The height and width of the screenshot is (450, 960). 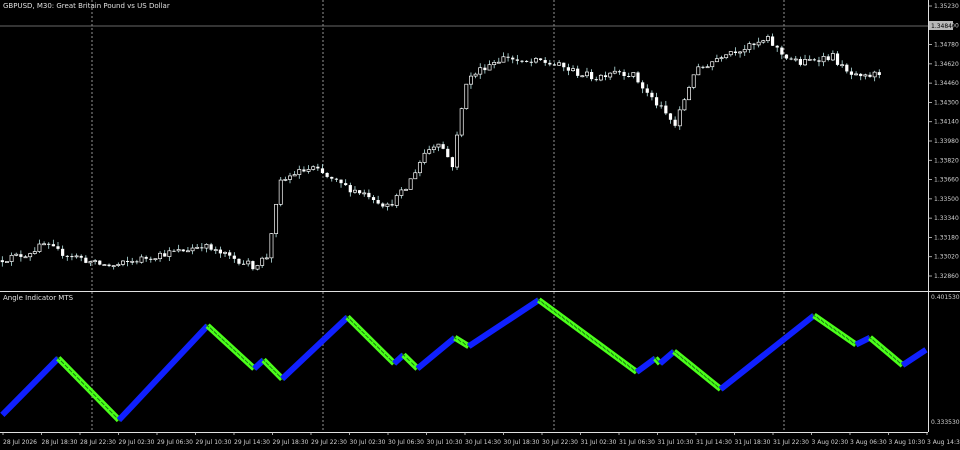 I want to click on time-axis-label: 31 Jul 10:30, so click(x=676, y=442).